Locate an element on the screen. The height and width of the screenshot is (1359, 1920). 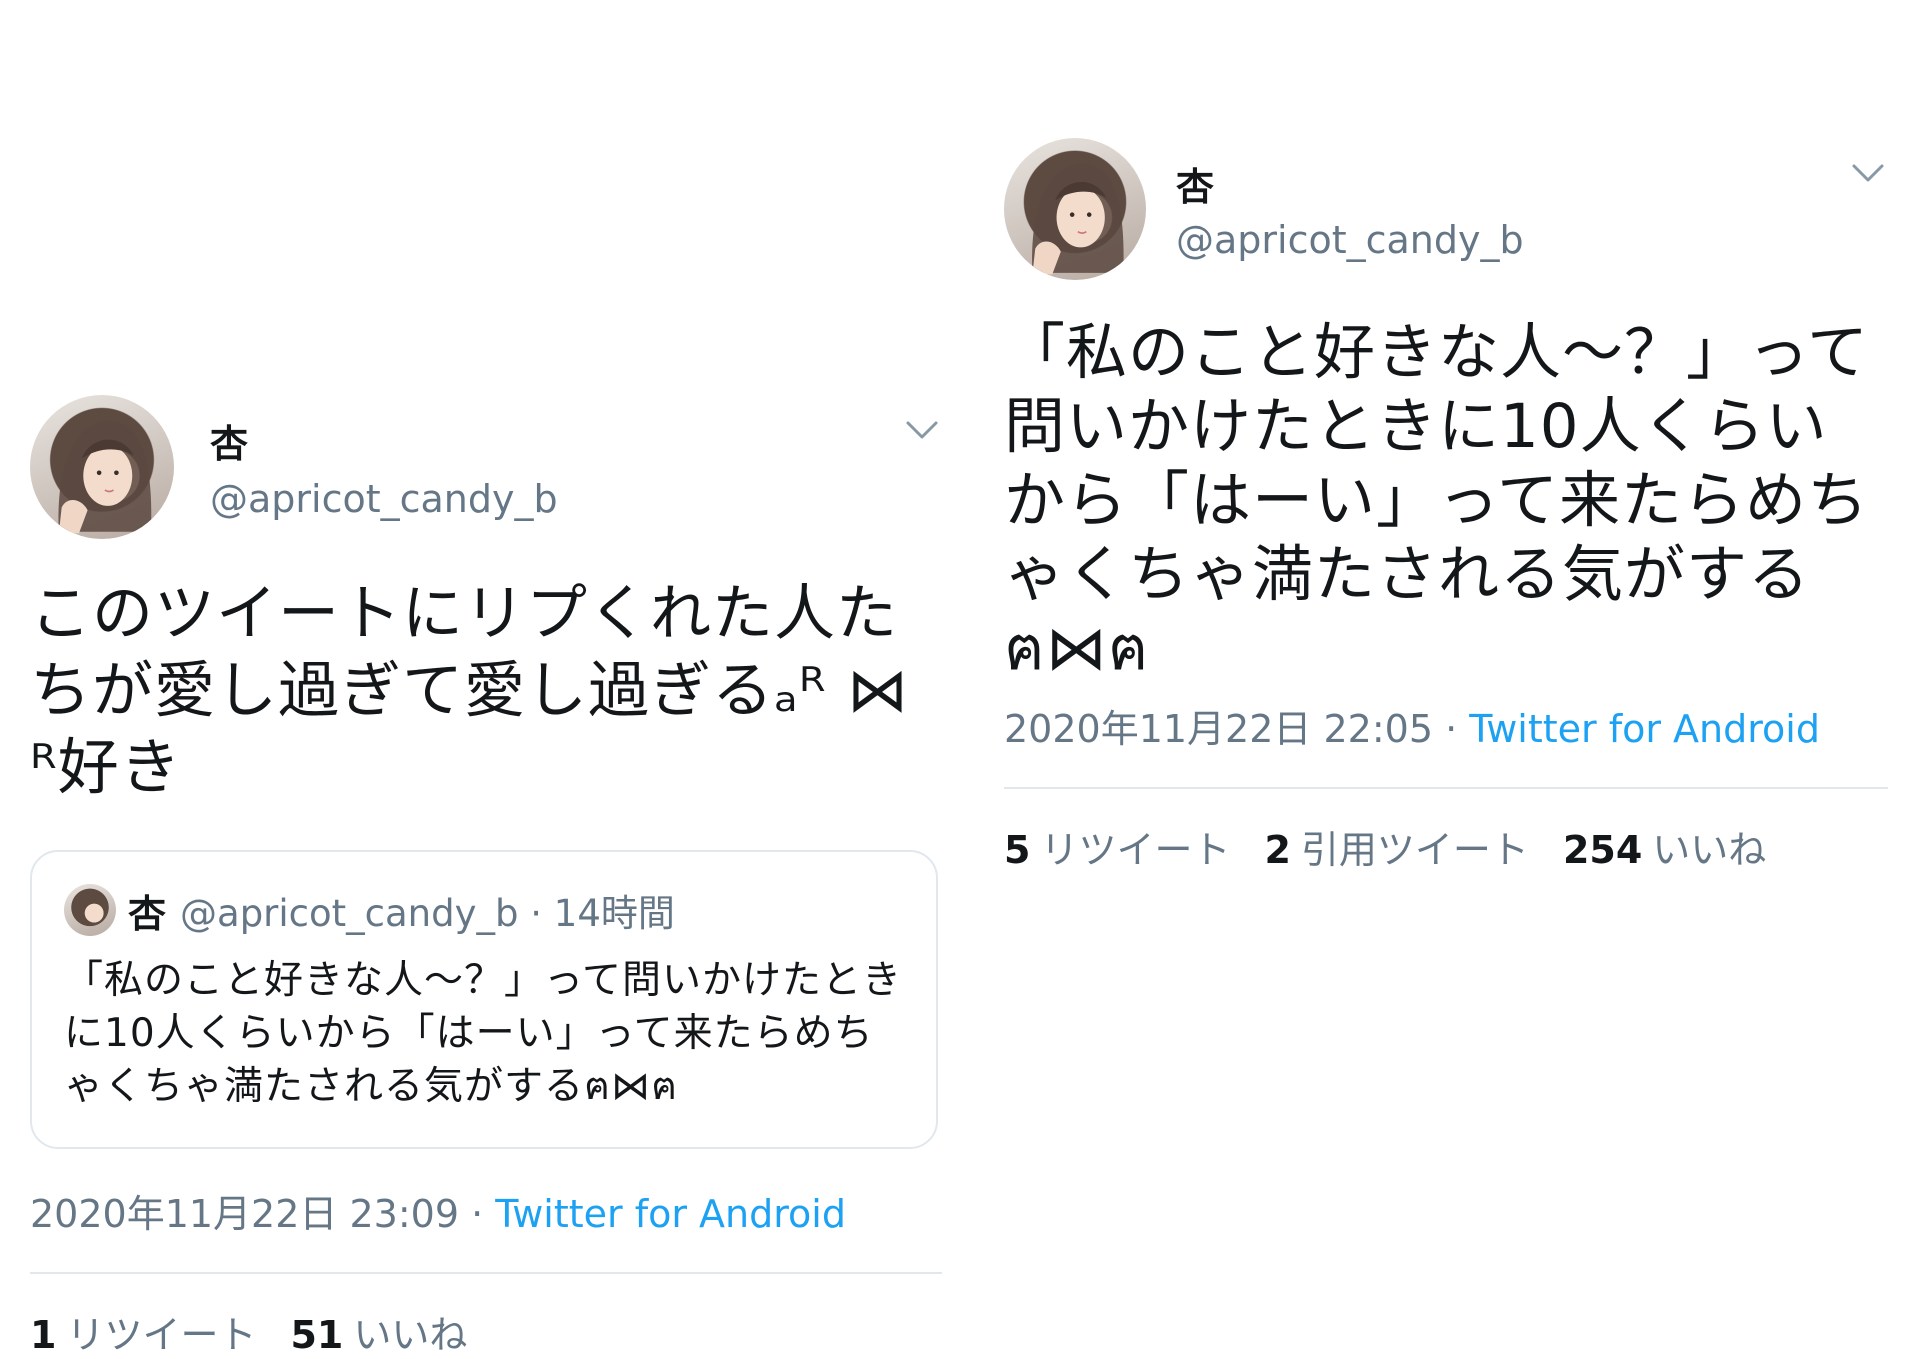
quoted-avatar is located at coordinates (90, 910).